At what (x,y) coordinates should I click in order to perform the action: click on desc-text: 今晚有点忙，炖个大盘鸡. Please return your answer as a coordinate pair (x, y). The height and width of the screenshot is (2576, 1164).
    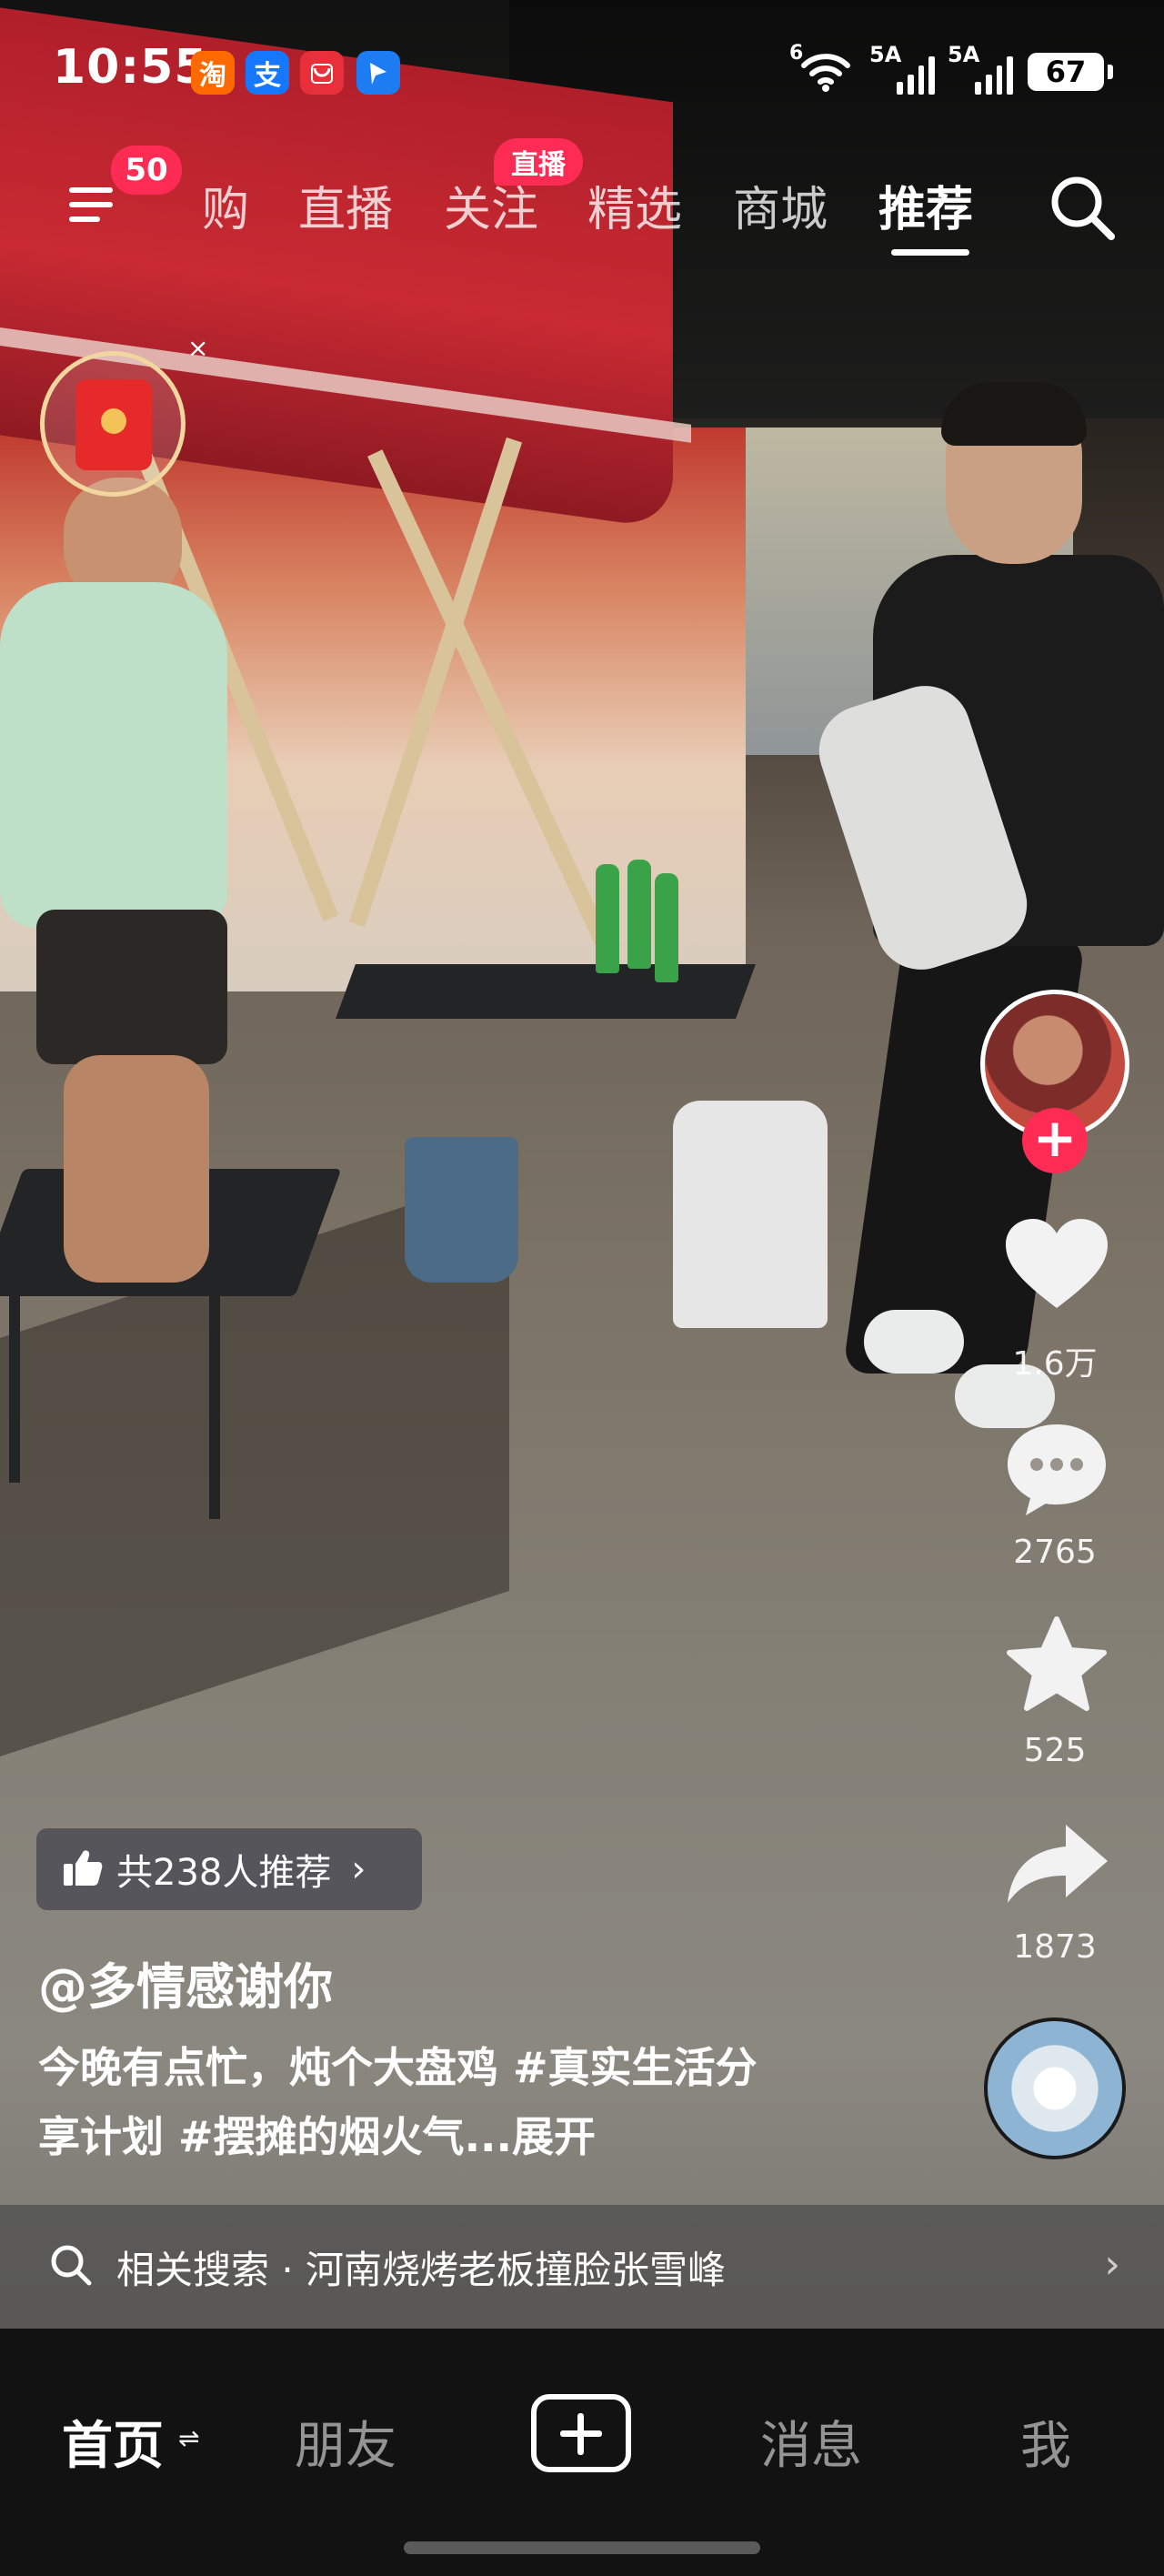
    Looking at the image, I should click on (276, 2067).